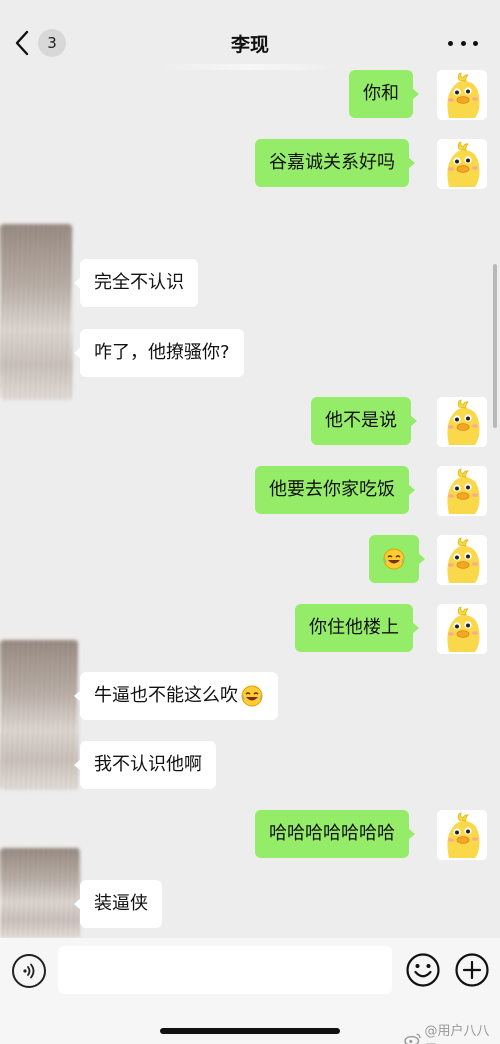  I want to click on voice-input-button, so click(29, 971).